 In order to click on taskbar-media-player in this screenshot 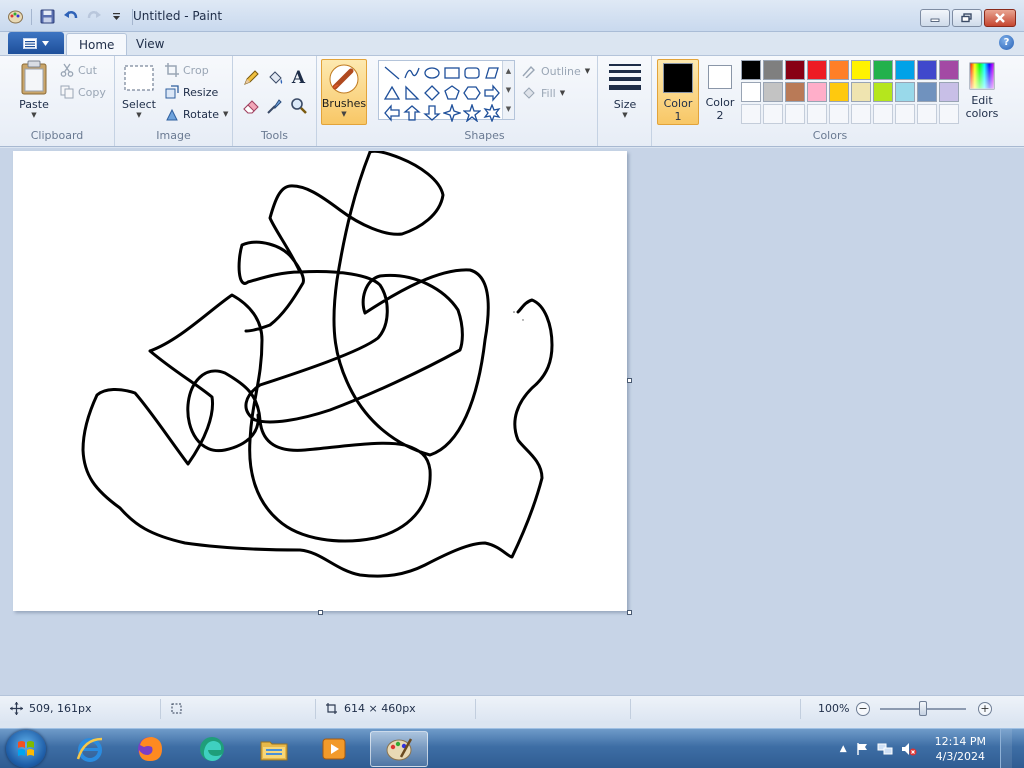, I will do `click(334, 749)`.